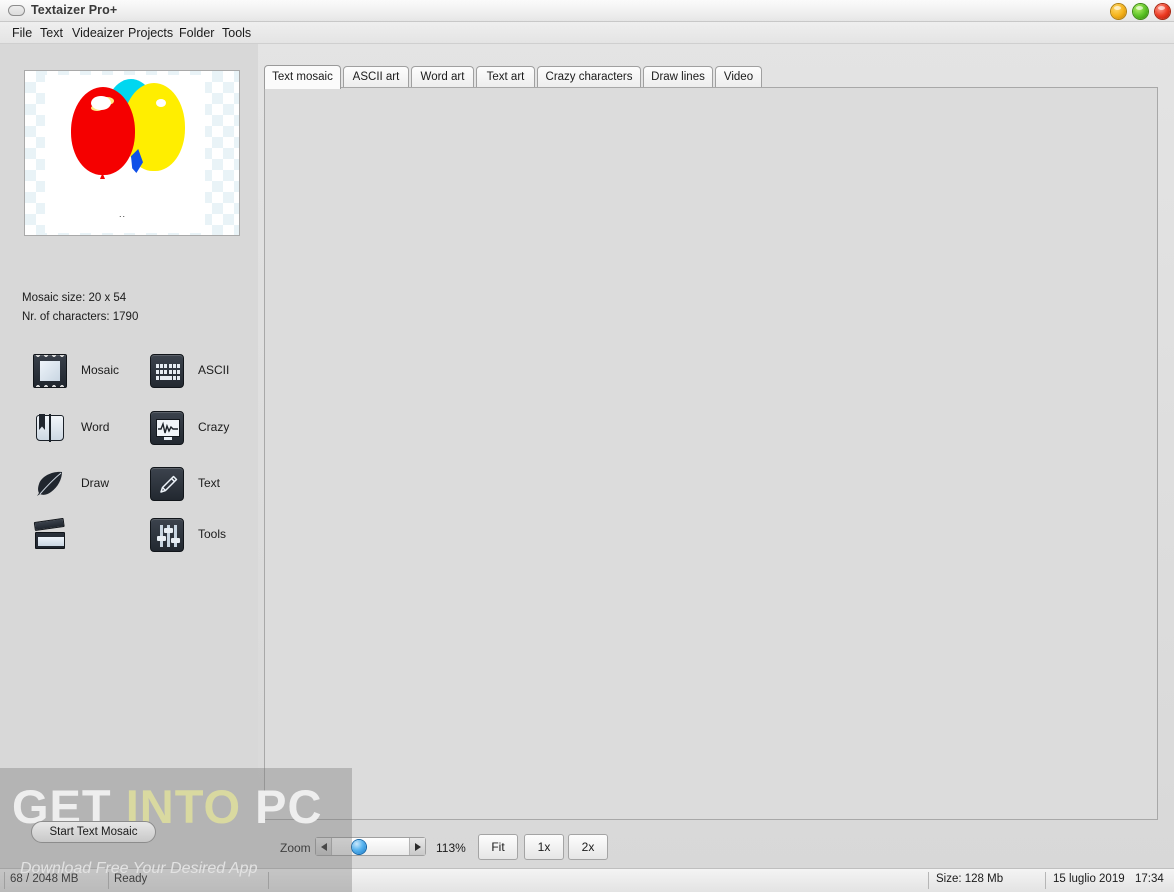  I want to click on tool-text-label: Text, so click(209, 483).